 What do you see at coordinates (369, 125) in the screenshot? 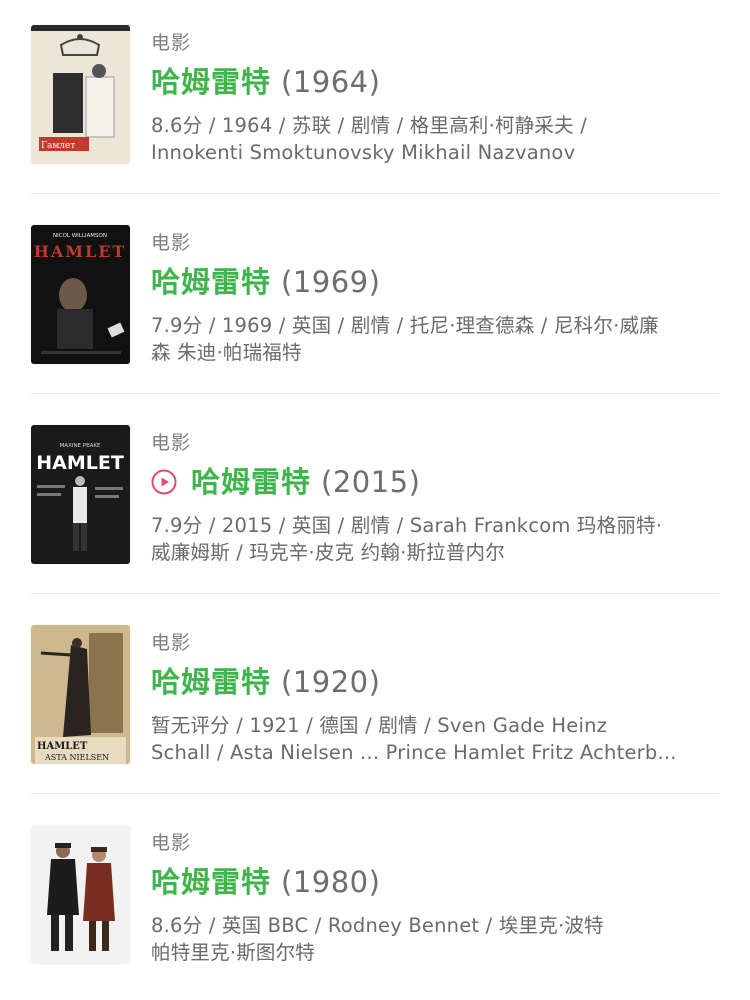
I see `meta-line-1: 8.6分 / 1964 / 苏联 / 剧情 / 格里高利·柯静采夫 /` at bounding box center [369, 125].